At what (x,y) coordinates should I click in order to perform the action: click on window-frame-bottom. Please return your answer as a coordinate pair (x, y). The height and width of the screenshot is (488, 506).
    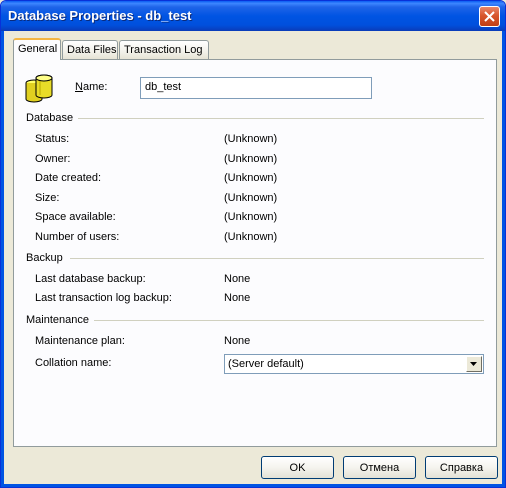
    Looking at the image, I should click on (253, 485).